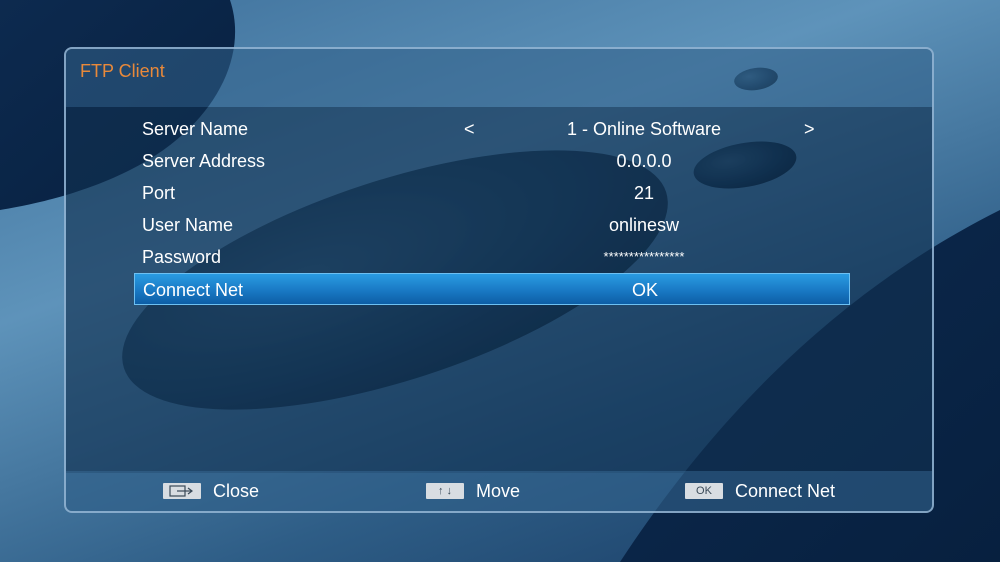 Image resolution: width=1000 pixels, height=562 pixels. What do you see at coordinates (785, 491) in the screenshot?
I see `footer-connect-label: Connect Net` at bounding box center [785, 491].